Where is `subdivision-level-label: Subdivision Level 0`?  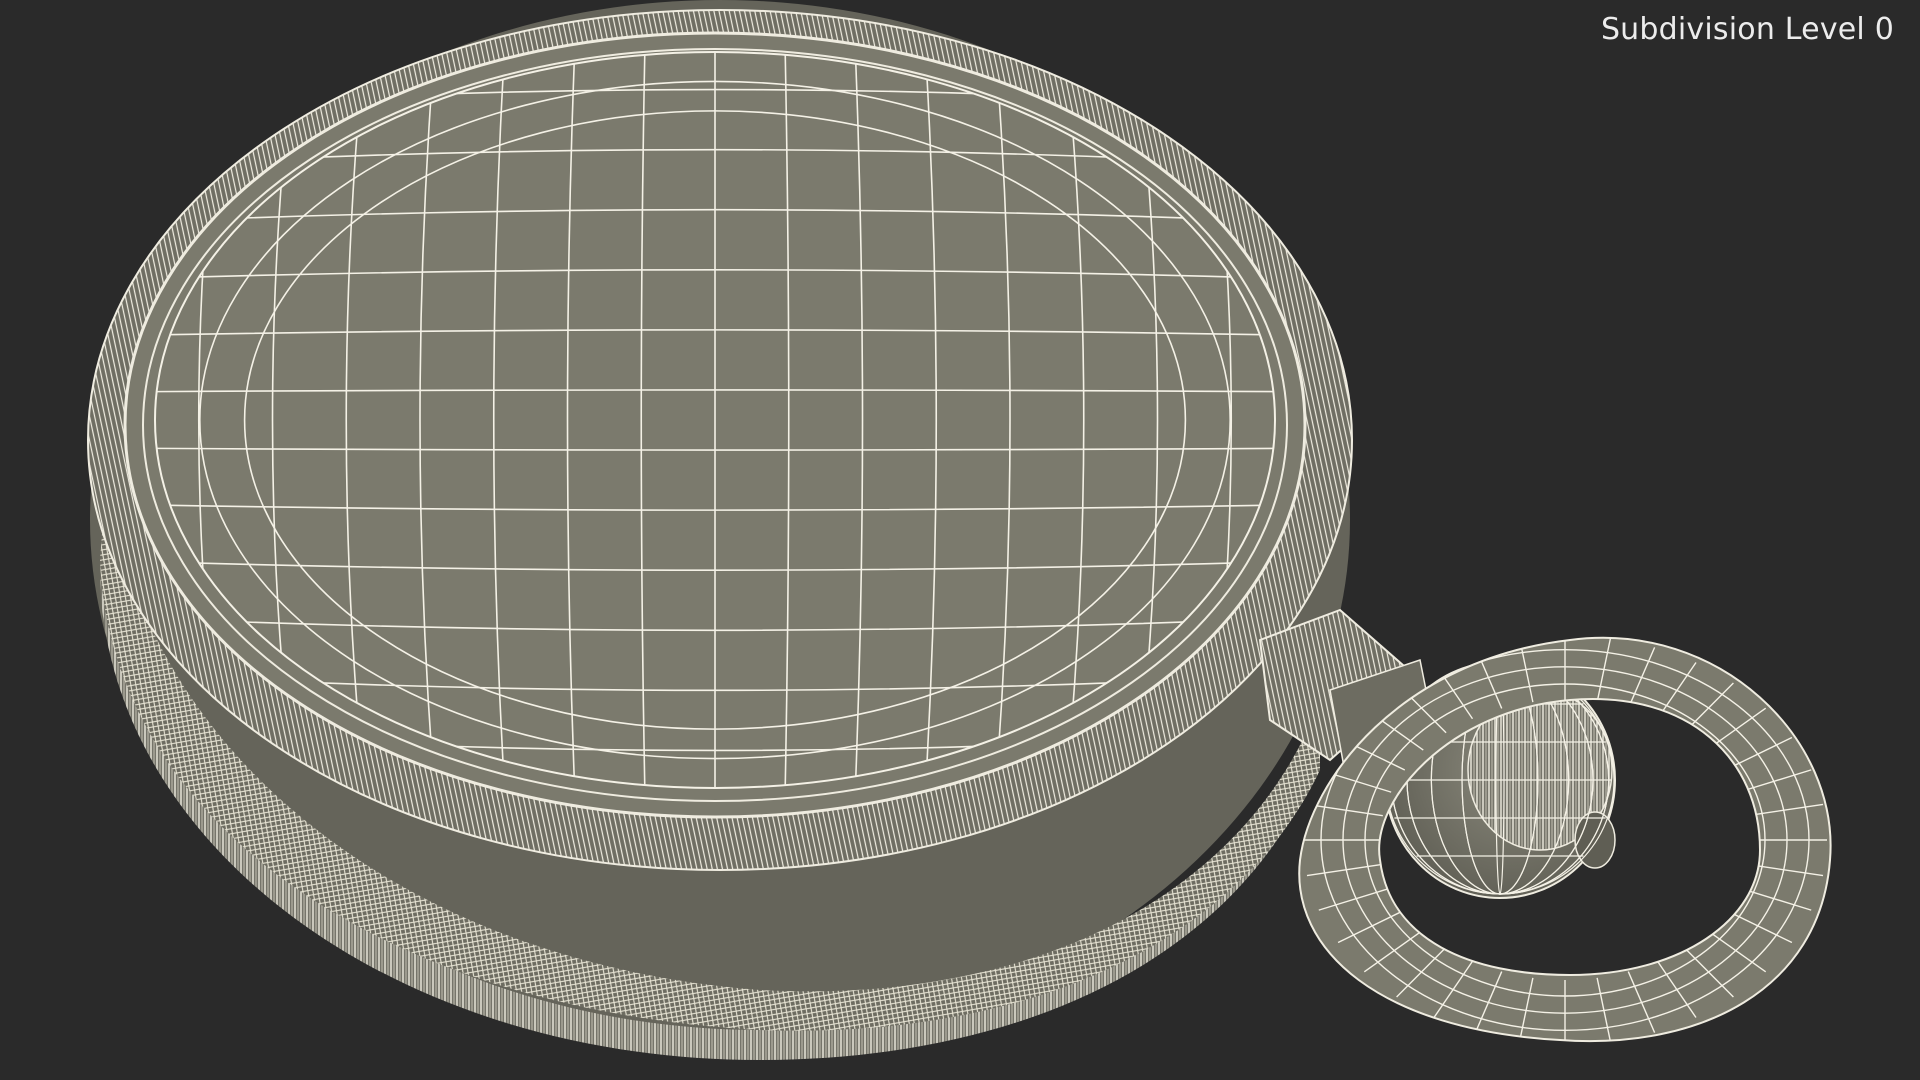
subdivision-level-label: Subdivision Level 0 is located at coordinates (1747, 29).